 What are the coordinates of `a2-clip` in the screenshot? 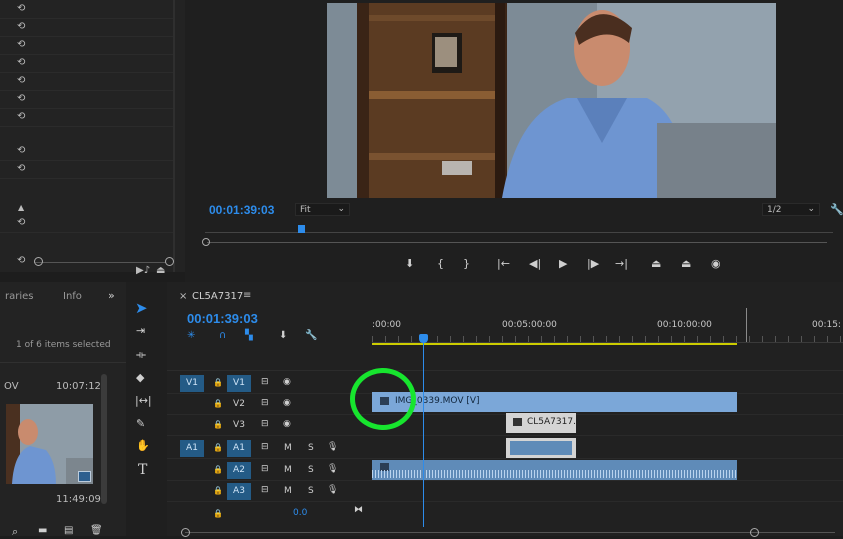 It's located at (554, 470).